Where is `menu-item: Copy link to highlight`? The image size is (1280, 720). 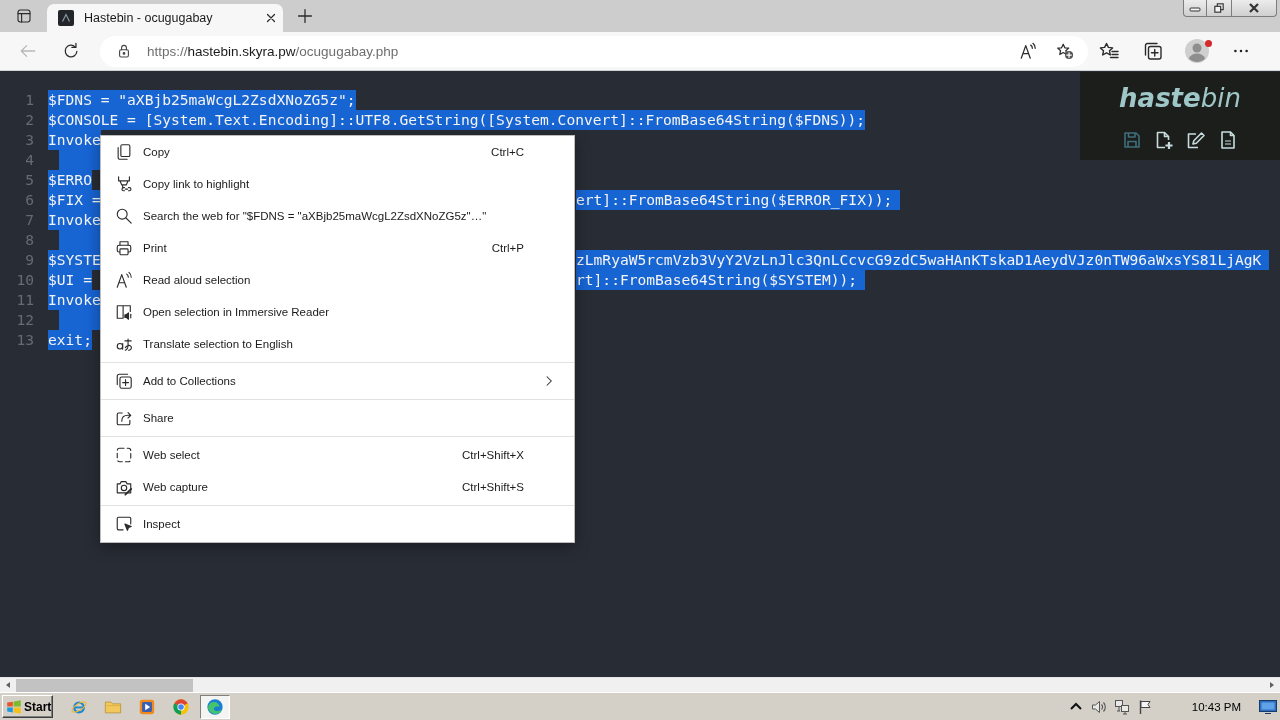 menu-item: Copy link to highlight is located at coordinates (337, 184).